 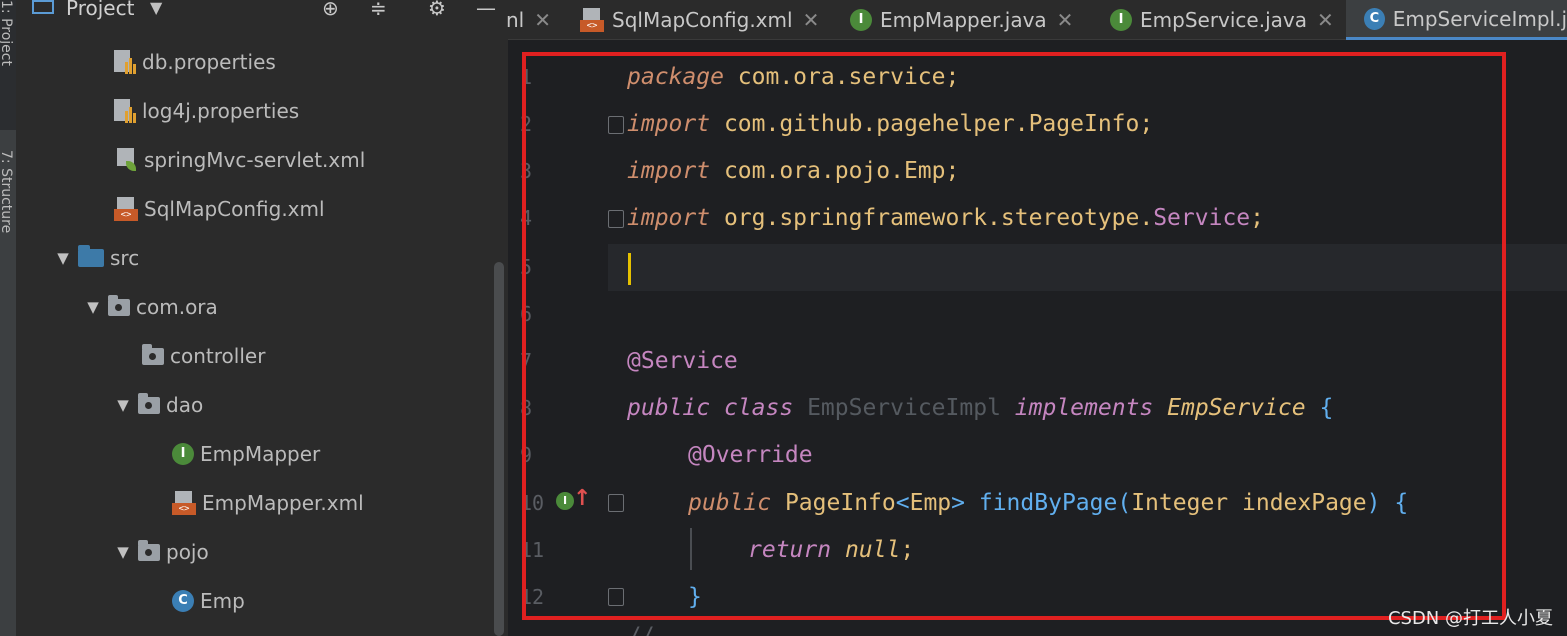 What do you see at coordinates (8, 318) in the screenshot?
I see `tool-window-strip: 1: Project 7: Structure` at bounding box center [8, 318].